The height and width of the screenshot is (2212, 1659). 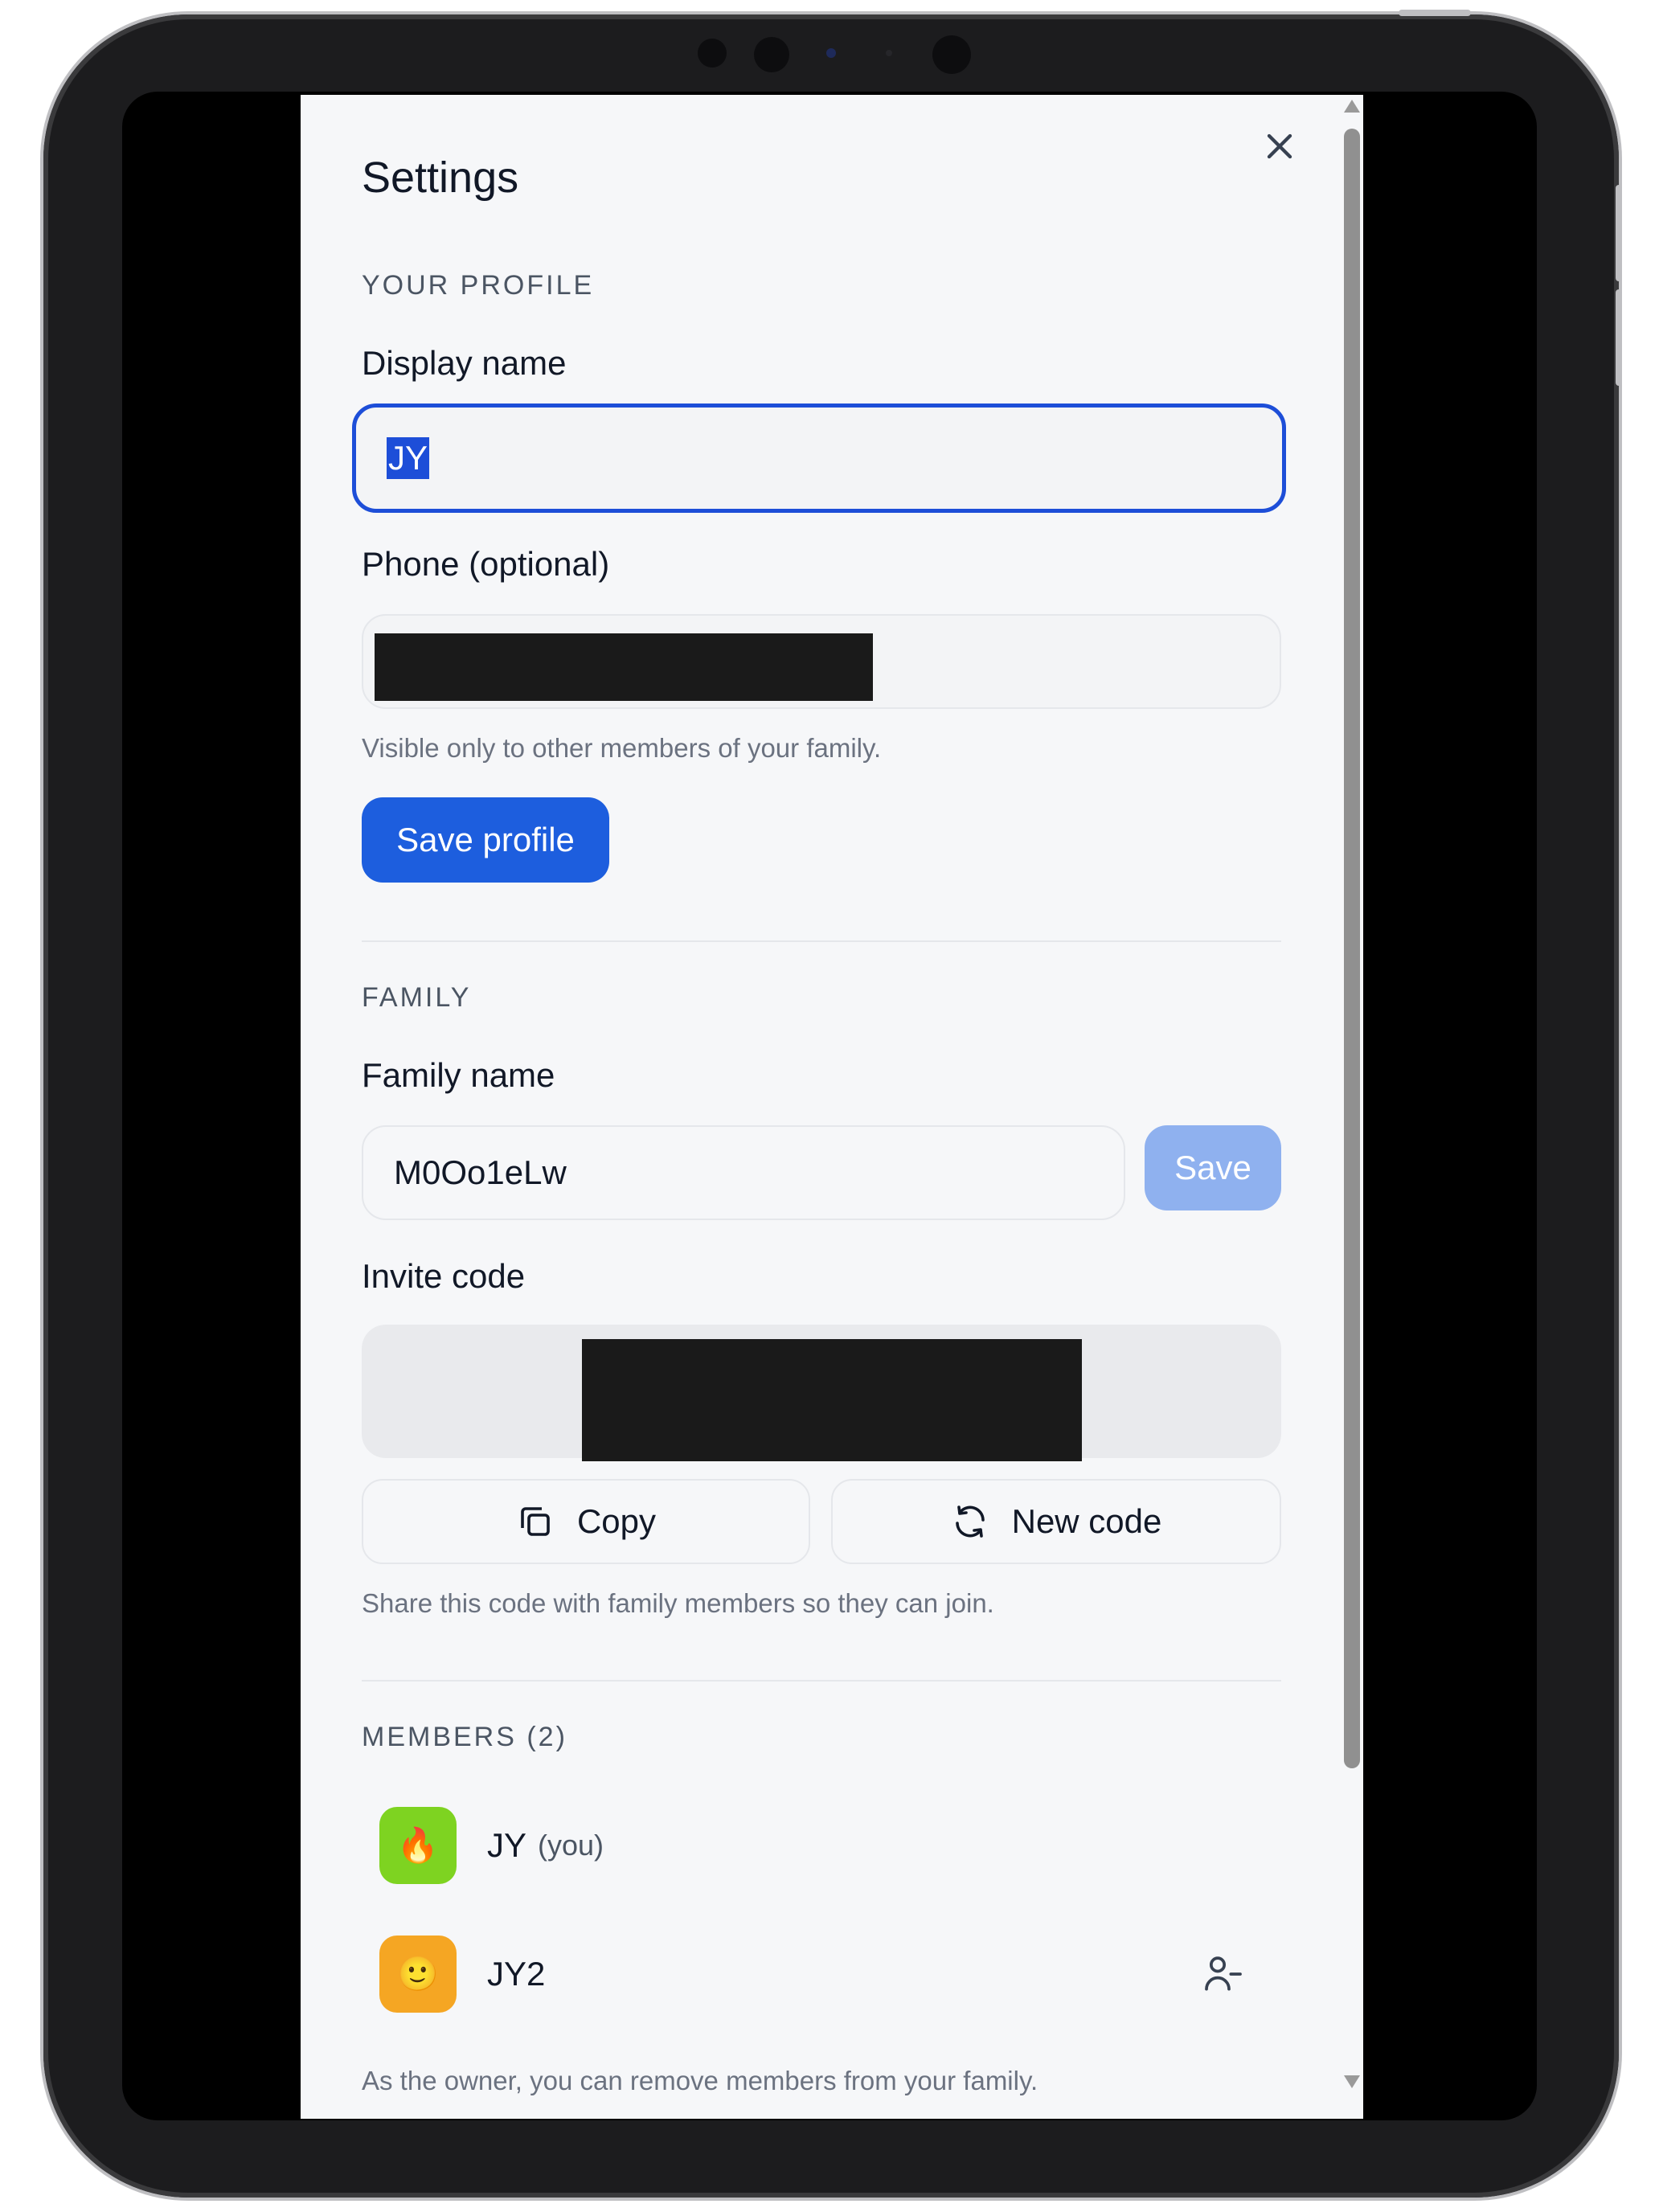 I want to click on scrollbar-thumb, so click(x=1352, y=949).